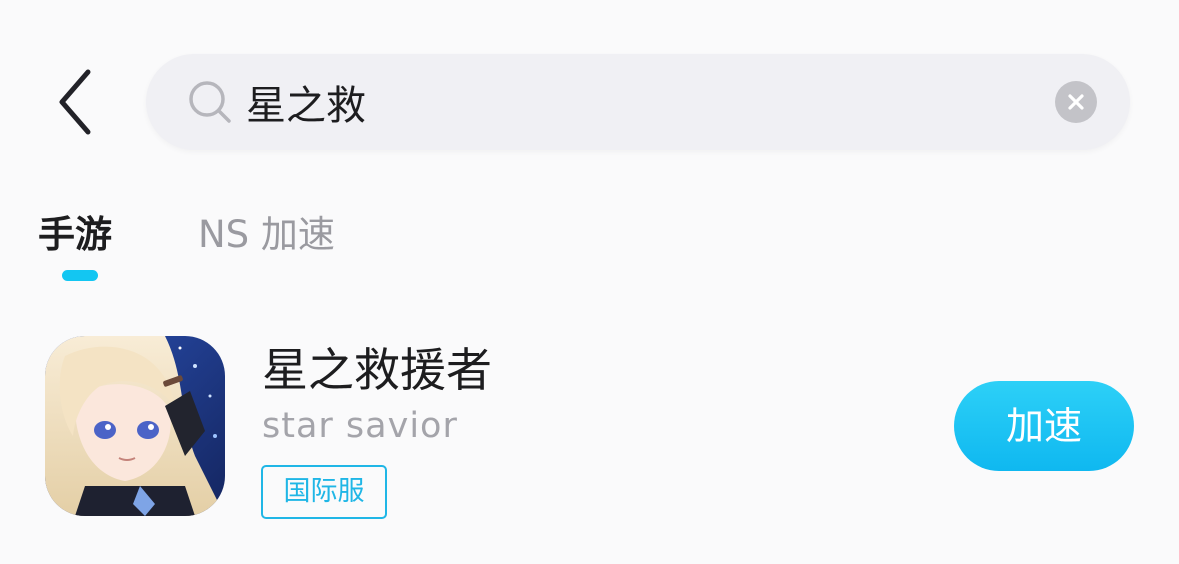 The height and width of the screenshot is (564, 1179). I want to click on game-title: 星之救援者, so click(377, 370).